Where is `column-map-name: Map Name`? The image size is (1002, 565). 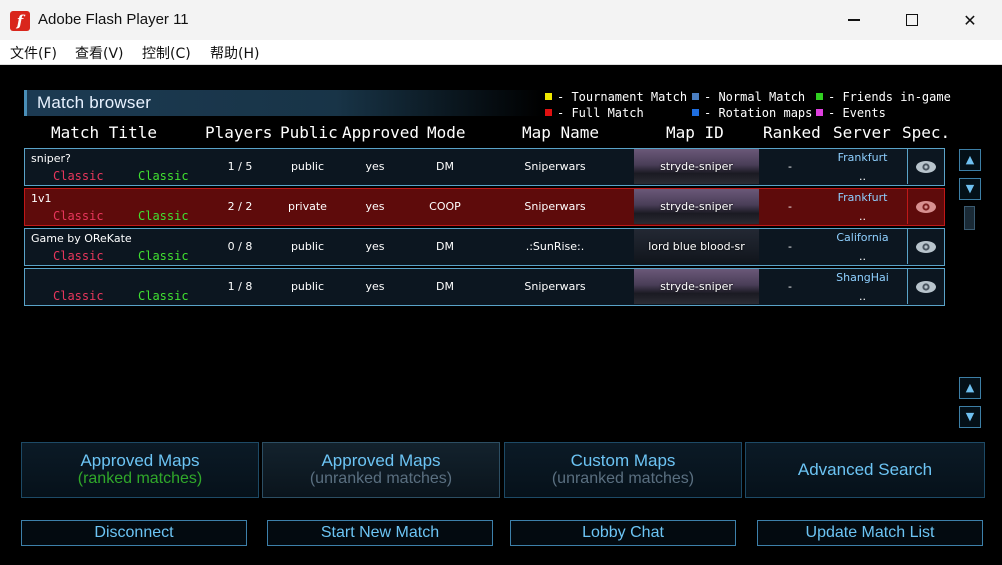
column-map-name: Map Name is located at coordinates (560, 132).